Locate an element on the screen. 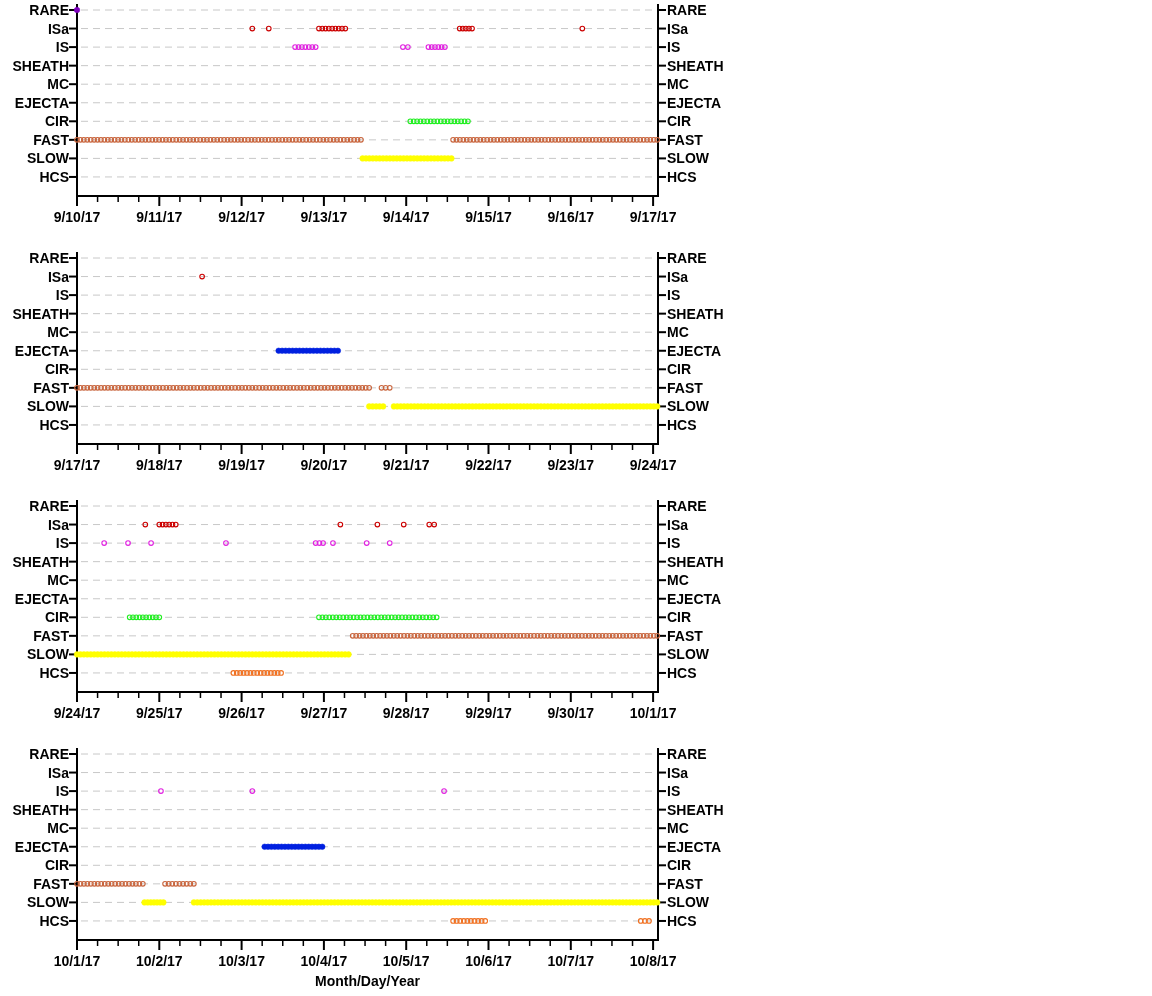 The width and height of the screenshot is (1152, 996). x-tick-label: 9/12/17 is located at coordinates (241, 217).